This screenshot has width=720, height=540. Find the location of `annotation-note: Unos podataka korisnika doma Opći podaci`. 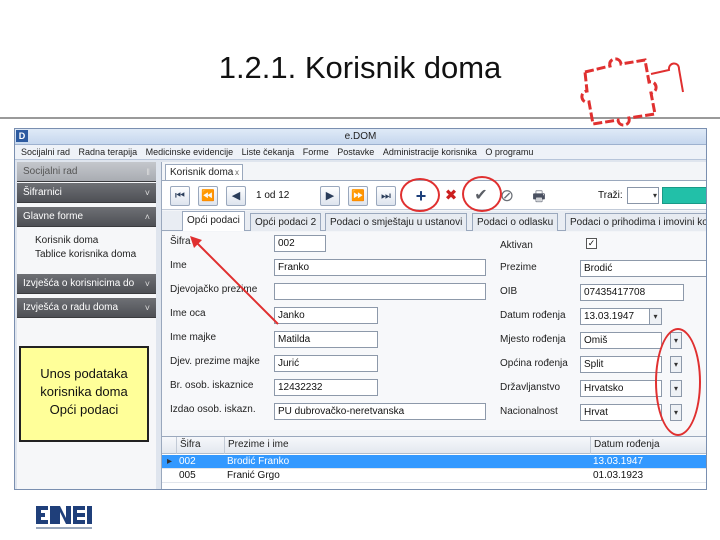

annotation-note: Unos podataka korisnika doma Opći podaci is located at coordinates (84, 394).